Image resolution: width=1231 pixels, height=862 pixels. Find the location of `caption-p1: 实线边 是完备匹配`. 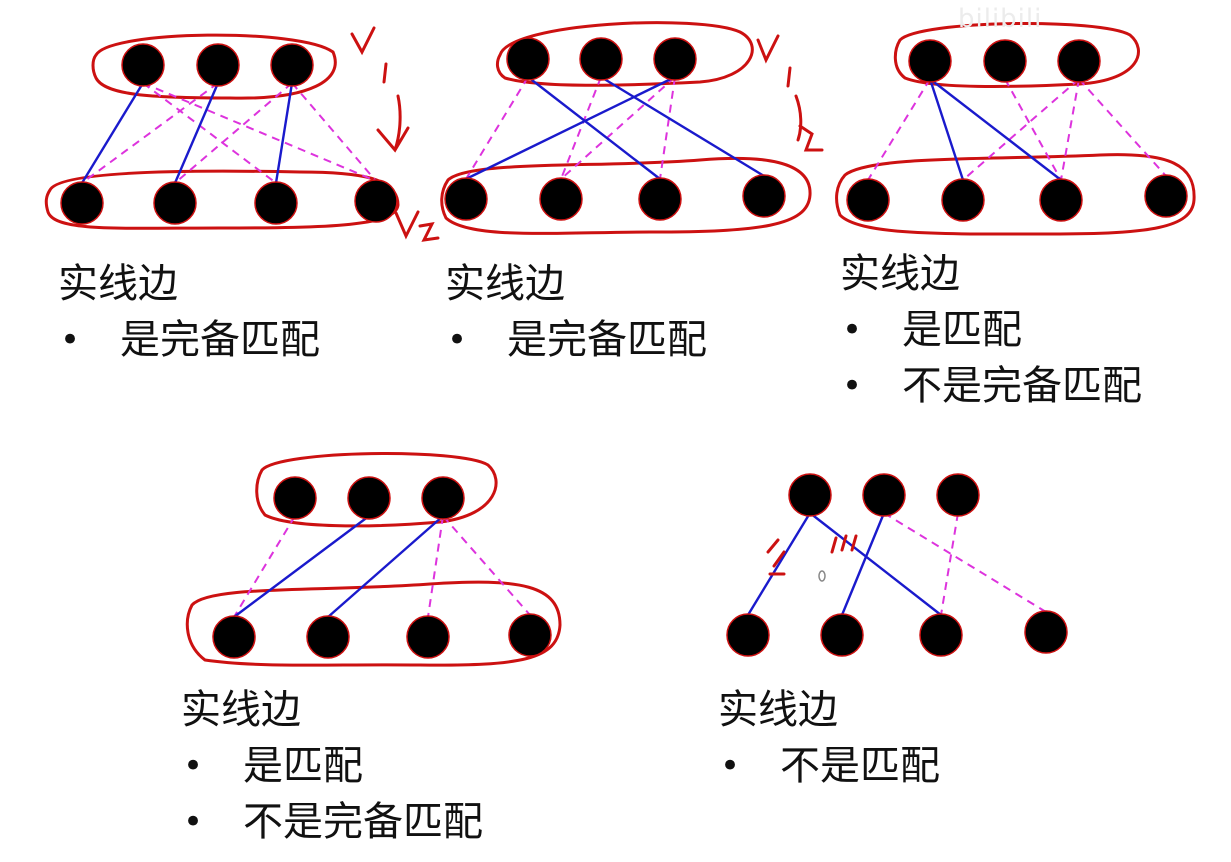

caption-p1: 实线边 是完备匹配 is located at coordinates (189, 312).